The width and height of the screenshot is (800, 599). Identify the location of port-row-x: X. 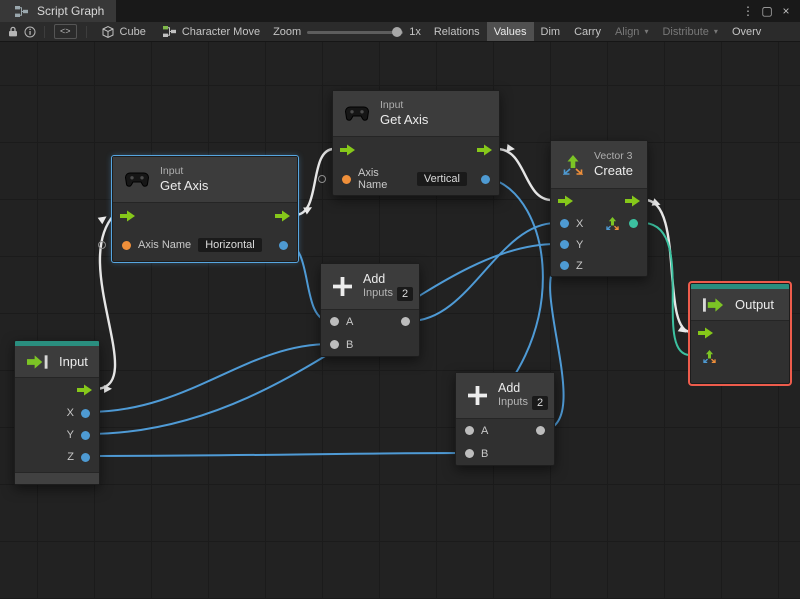
(599, 223).